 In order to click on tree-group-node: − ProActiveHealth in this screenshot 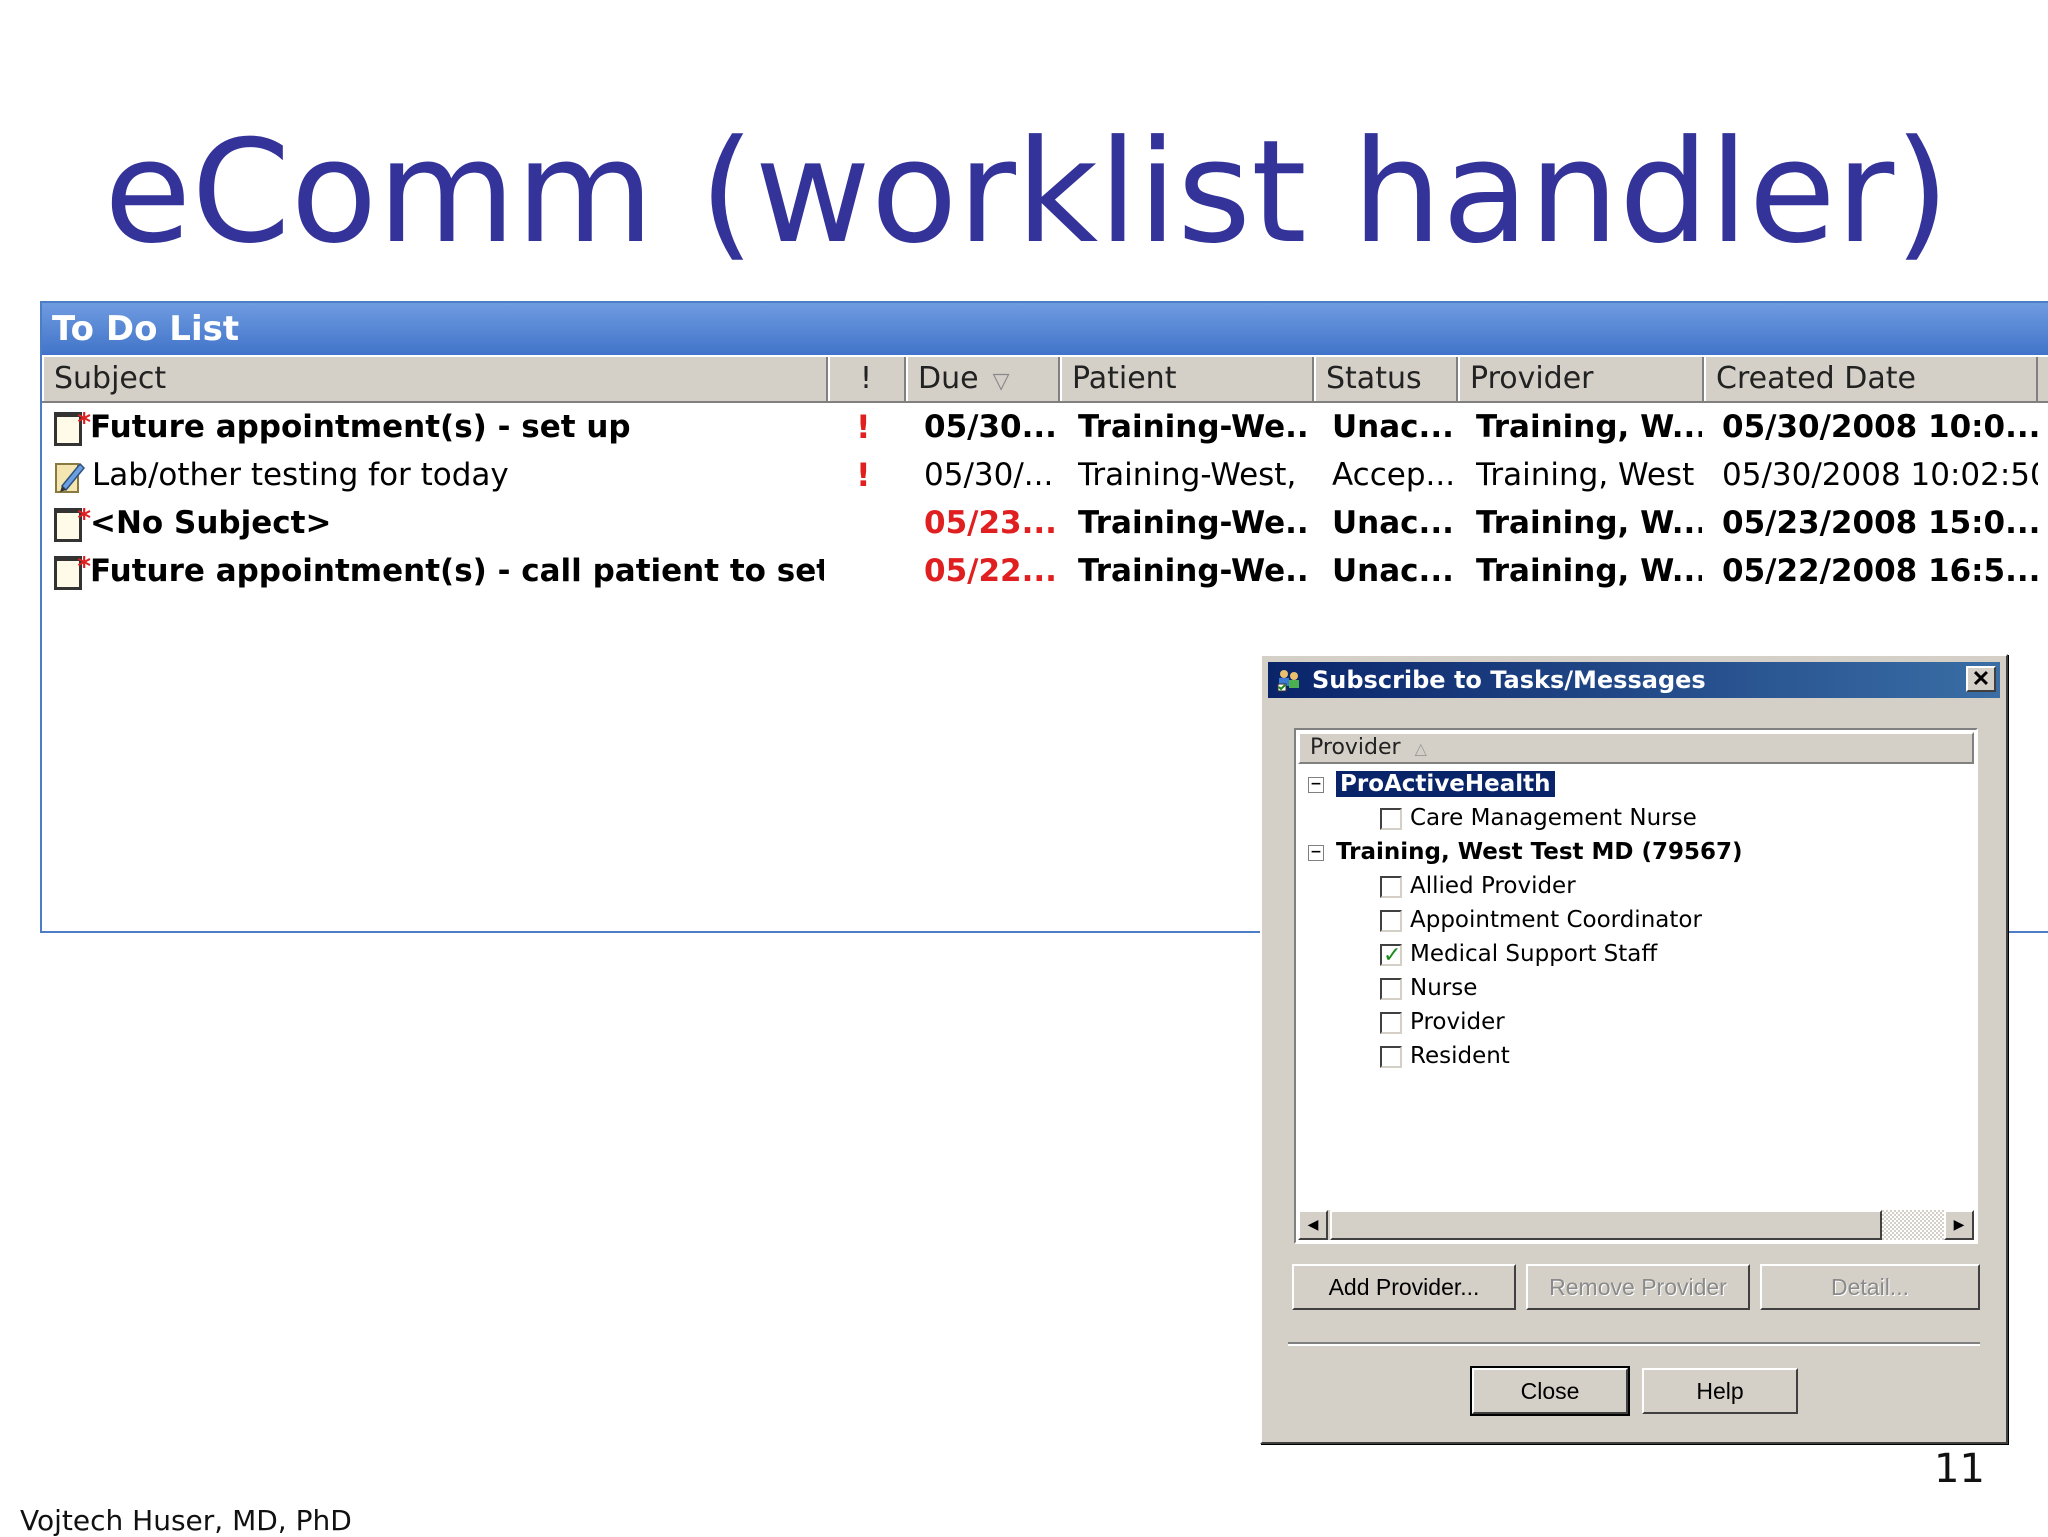, I will do `click(1432, 784)`.